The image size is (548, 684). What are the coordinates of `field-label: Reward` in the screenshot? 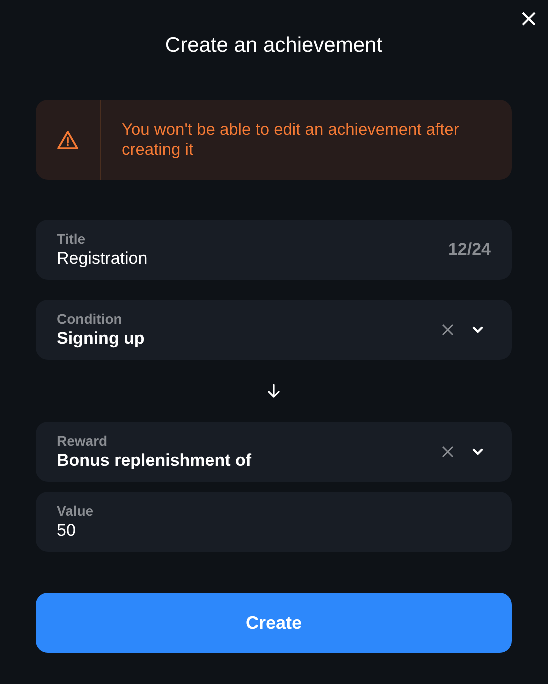 It's located at (83, 441).